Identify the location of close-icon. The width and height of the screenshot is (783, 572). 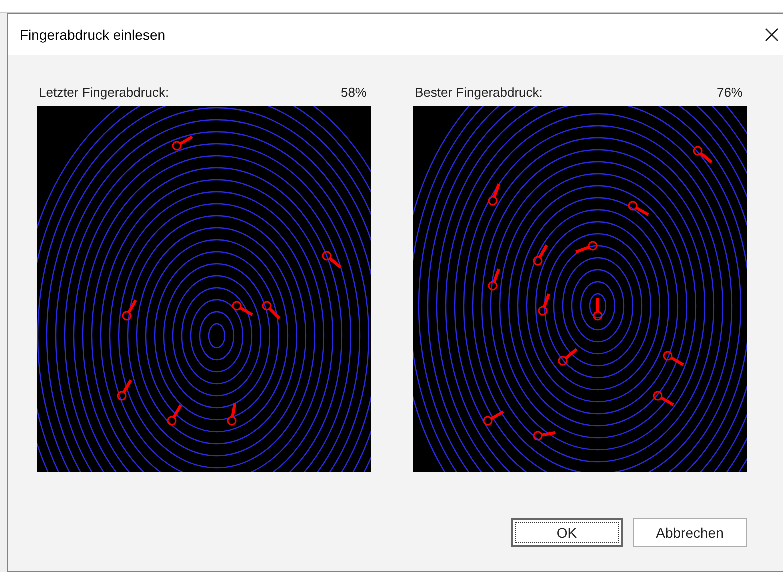
(772, 35).